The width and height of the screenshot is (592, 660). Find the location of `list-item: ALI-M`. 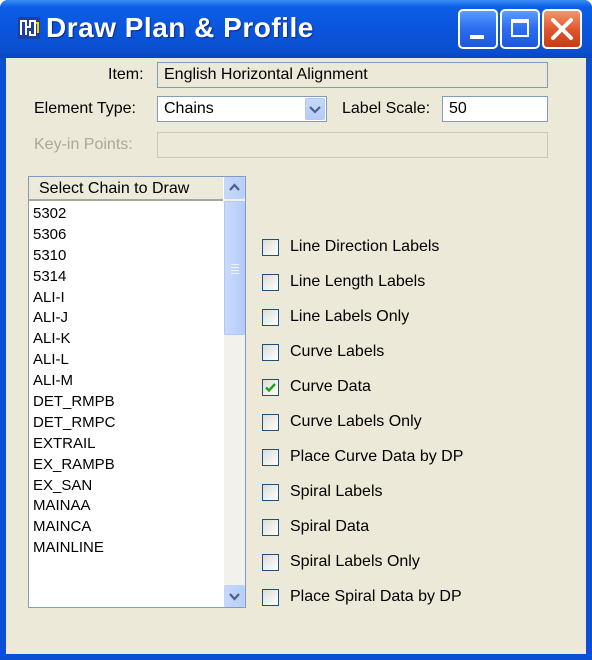

list-item: ALI-M is located at coordinates (127, 381).